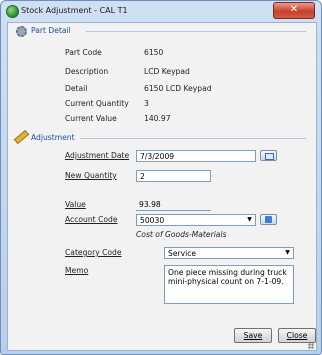  Describe the element at coordinates (74, 10) in the screenshot. I see `window-title: Stock Adjustment - CAL T1` at that location.